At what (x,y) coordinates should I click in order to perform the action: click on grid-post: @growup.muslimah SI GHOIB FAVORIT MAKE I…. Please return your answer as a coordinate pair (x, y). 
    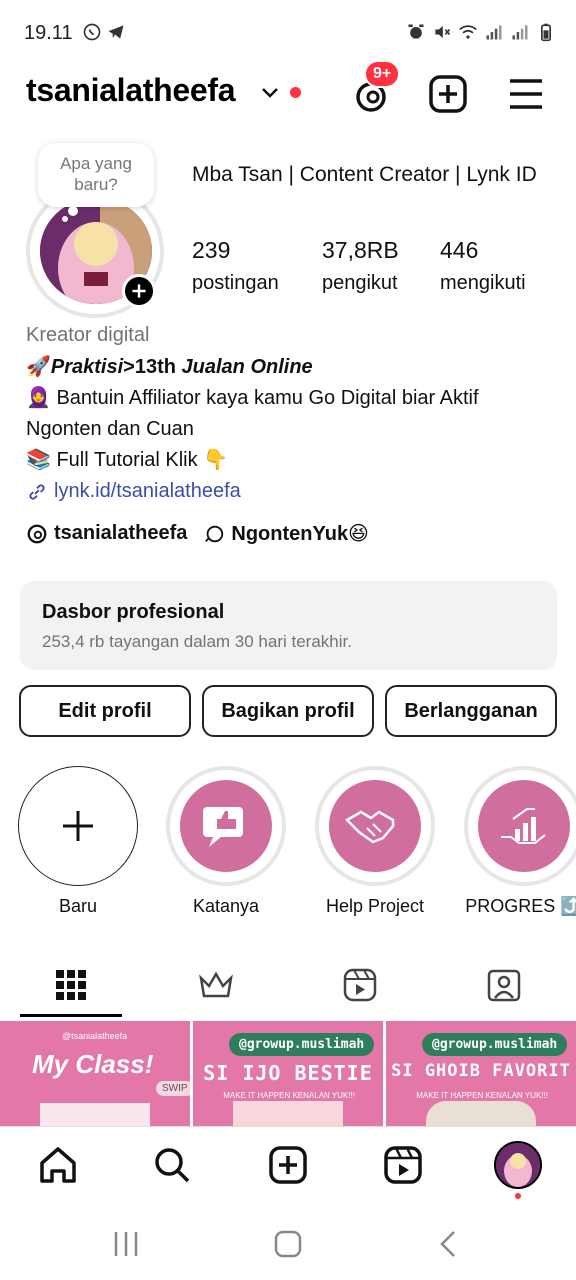
    Looking at the image, I should click on (481, 1073).